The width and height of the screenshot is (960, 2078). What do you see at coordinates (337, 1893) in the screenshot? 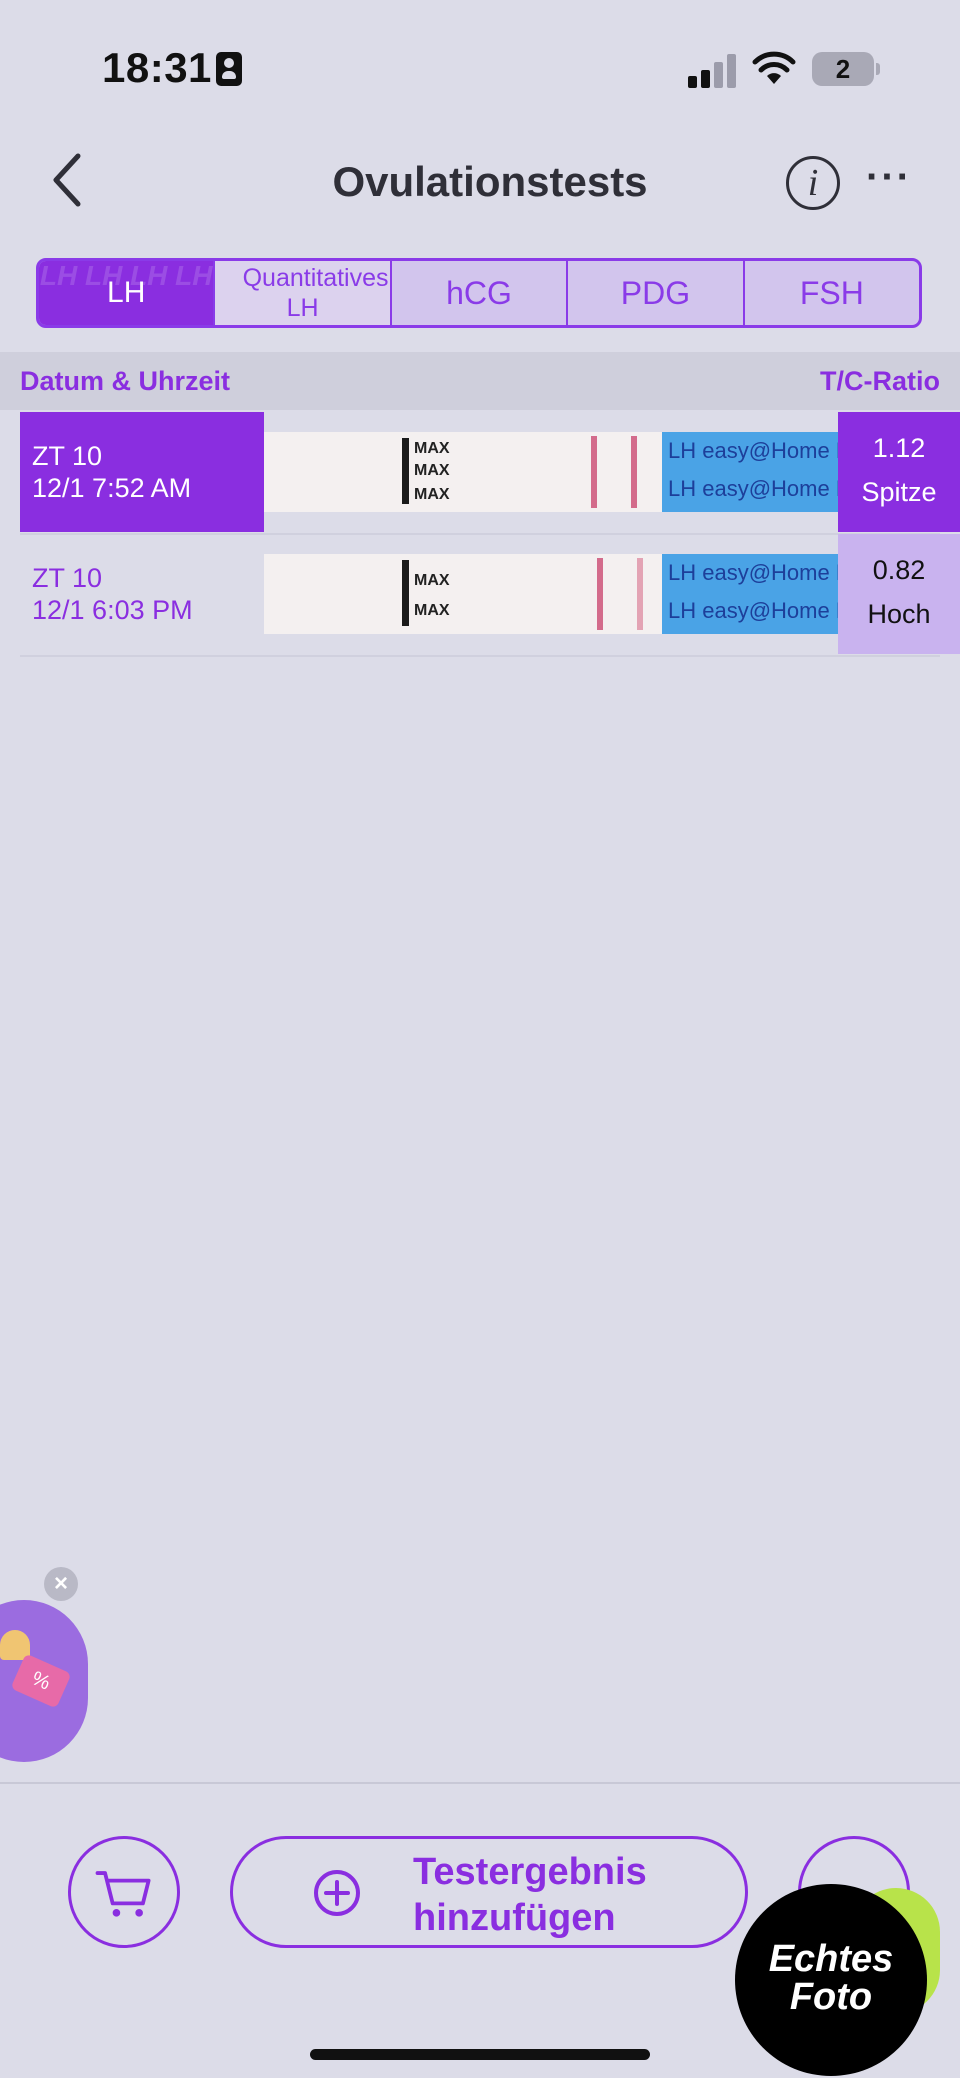
I see `plus-circle-icon` at bounding box center [337, 1893].